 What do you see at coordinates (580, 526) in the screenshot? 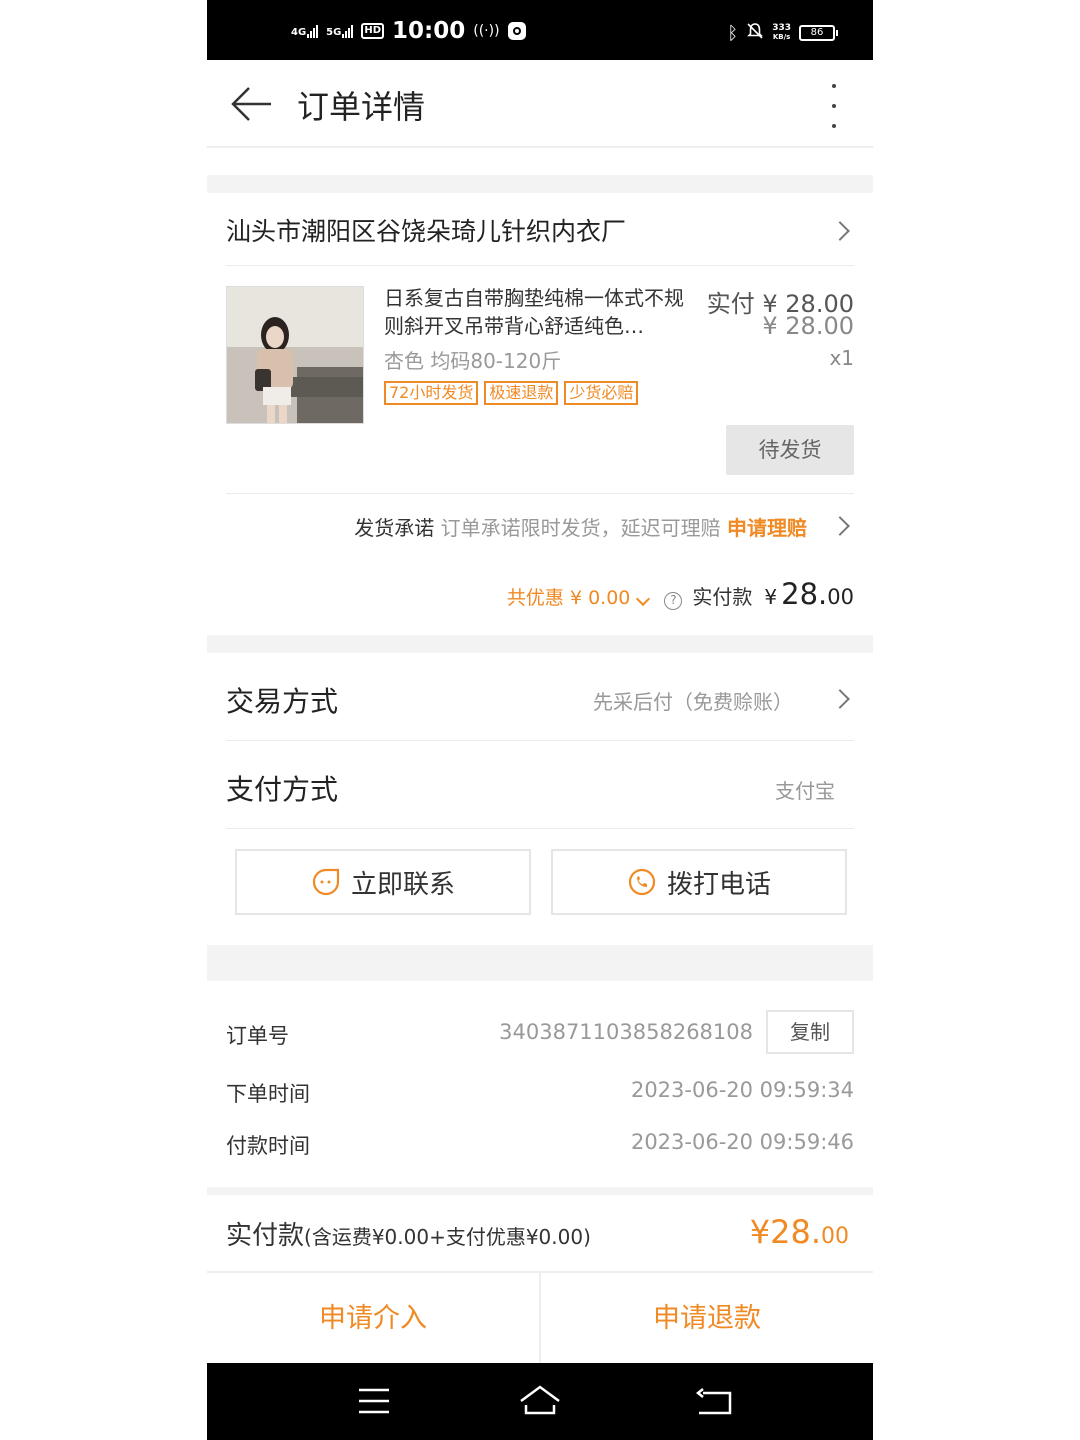
I see `shipping-promise: 发货承诺 订单承诺限时发货，延迟可理赔 申请理赔` at bounding box center [580, 526].